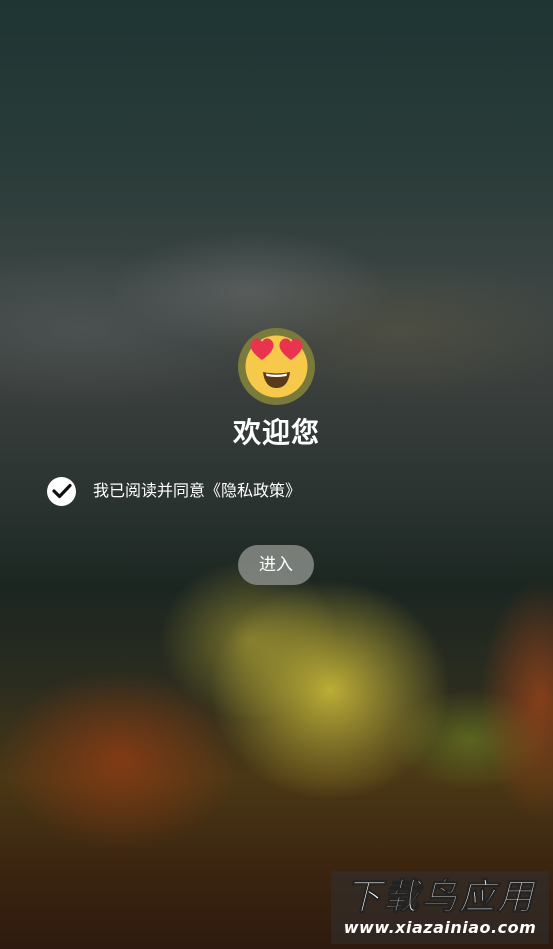  Describe the element at coordinates (276, 366) in the screenshot. I see `heart-eyes-face-icon` at that location.